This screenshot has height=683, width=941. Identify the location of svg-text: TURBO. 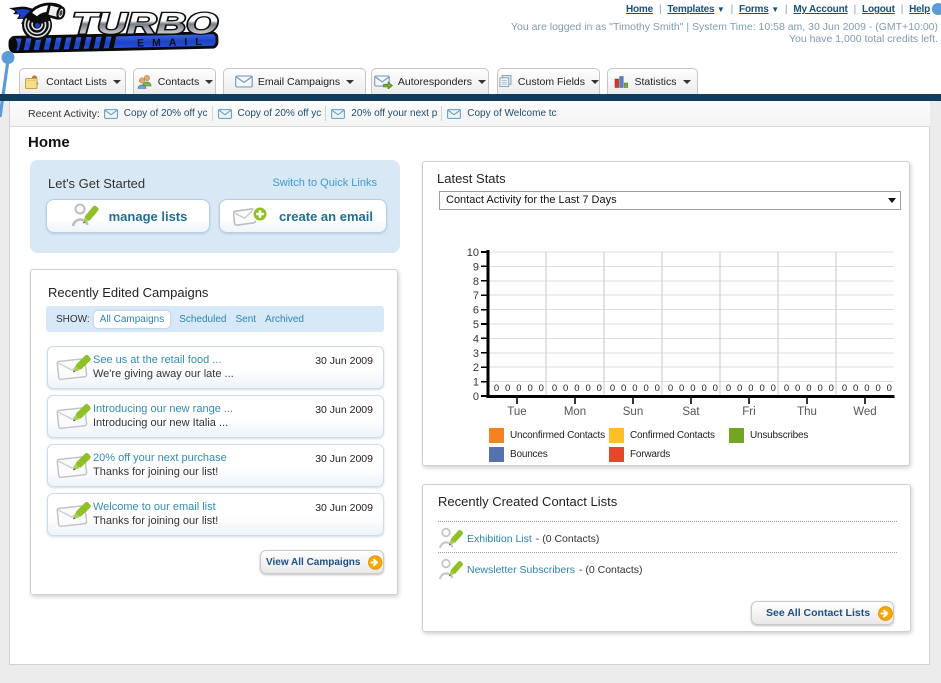
(145, 24).